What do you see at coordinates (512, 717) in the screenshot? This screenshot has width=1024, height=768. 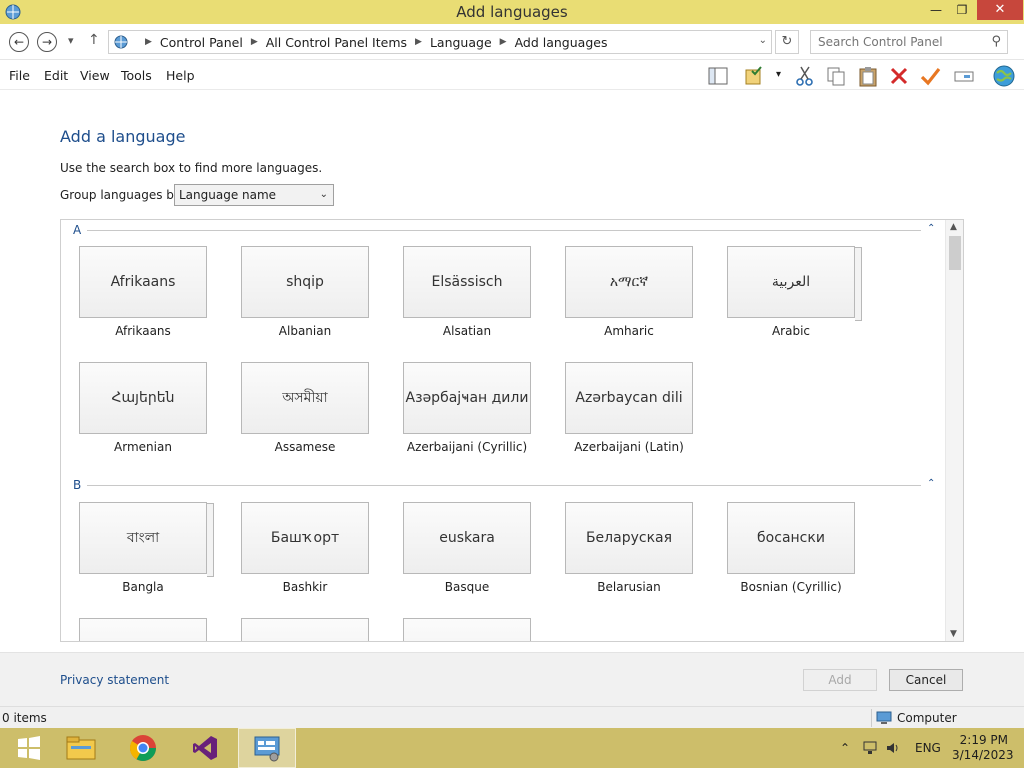 I see `status-bar: 0 items Computer` at bounding box center [512, 717].